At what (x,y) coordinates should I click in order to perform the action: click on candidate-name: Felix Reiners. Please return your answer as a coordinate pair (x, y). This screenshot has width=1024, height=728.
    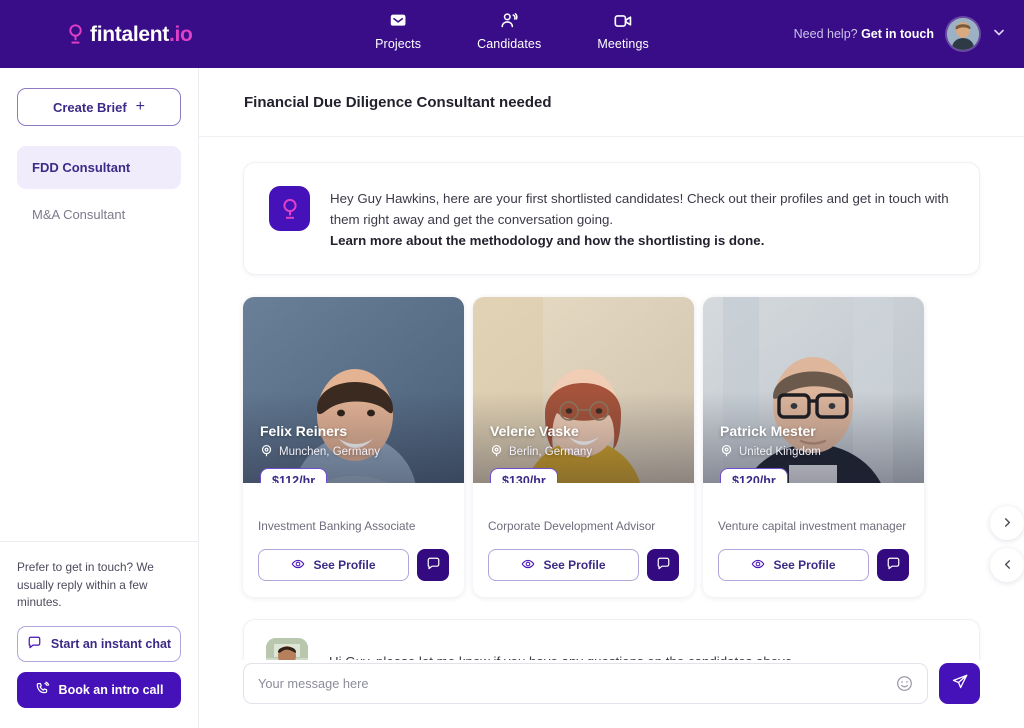
    Looking at the image, I should click on (304, 431).